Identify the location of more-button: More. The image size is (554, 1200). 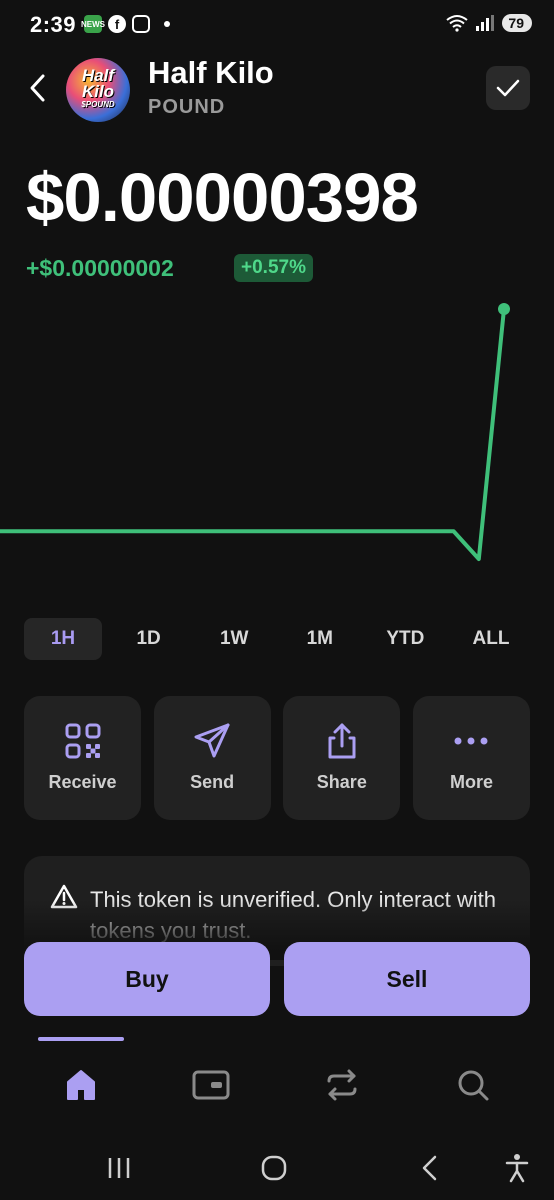
(471, 758).